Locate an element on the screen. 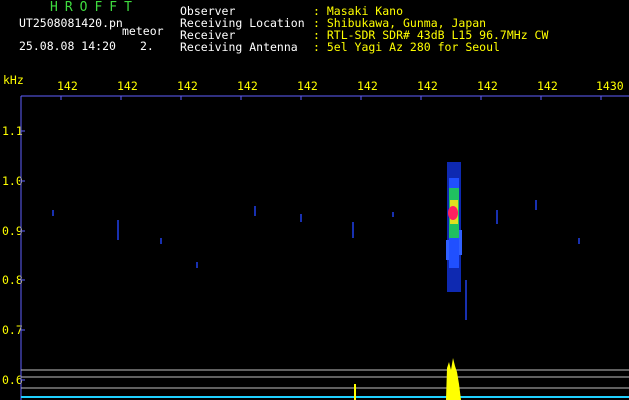  y-axis-ticks is located at coordinates (23, 255).